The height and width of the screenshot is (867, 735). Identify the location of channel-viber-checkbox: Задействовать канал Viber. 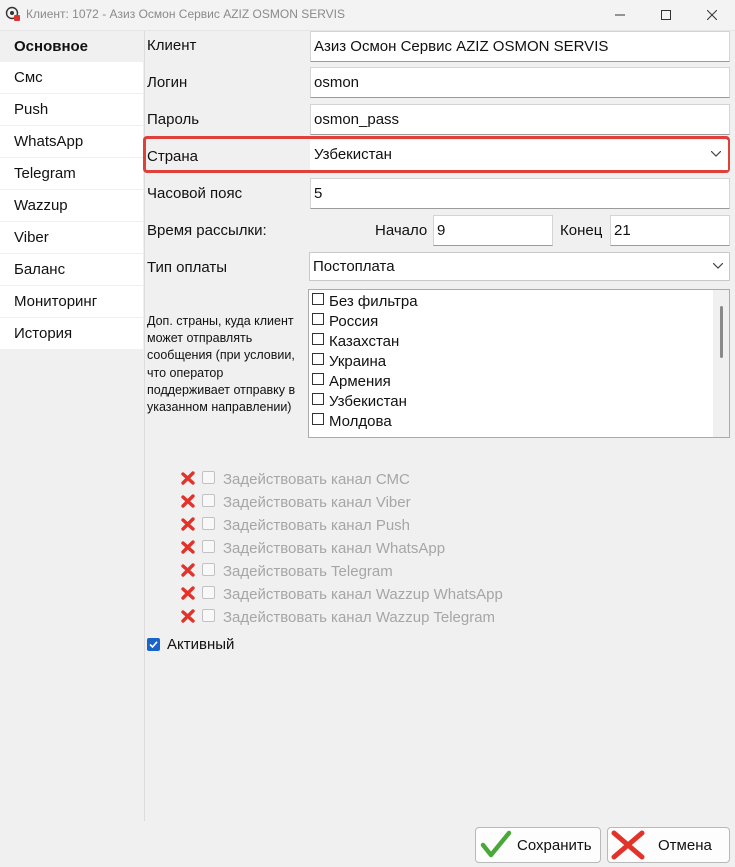
(295, 502).